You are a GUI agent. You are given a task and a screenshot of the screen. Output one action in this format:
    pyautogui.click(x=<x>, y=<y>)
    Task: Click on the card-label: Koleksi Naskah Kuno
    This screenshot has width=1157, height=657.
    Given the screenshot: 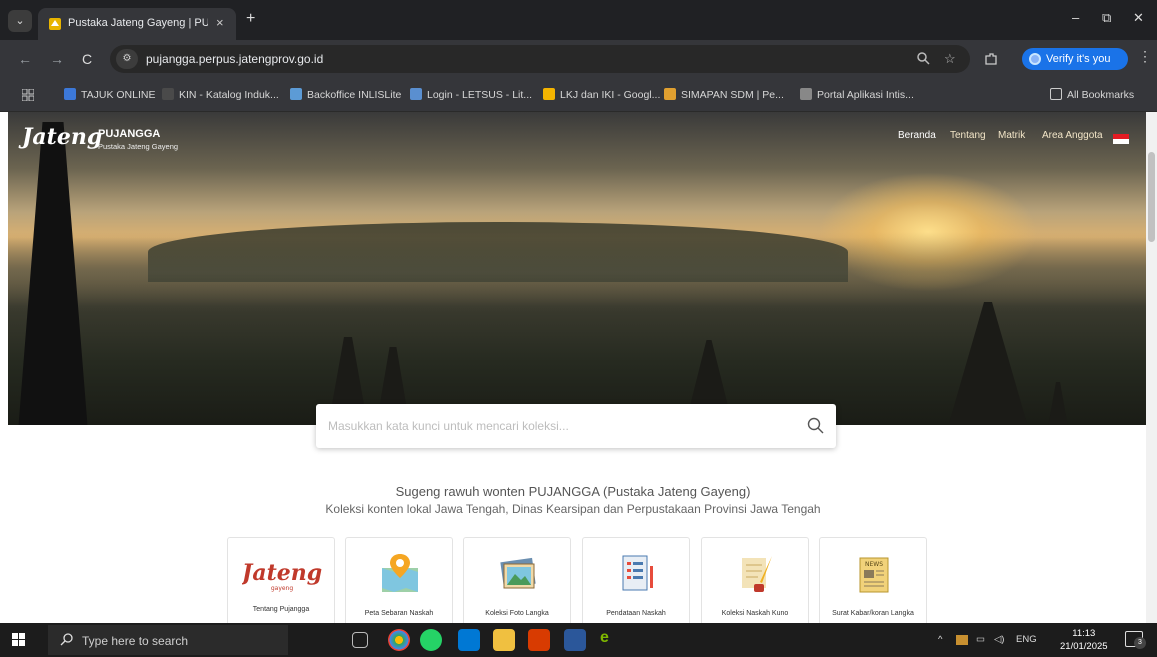 What is the action you would take?
    pyautogui.click(x=755, y=613)
    